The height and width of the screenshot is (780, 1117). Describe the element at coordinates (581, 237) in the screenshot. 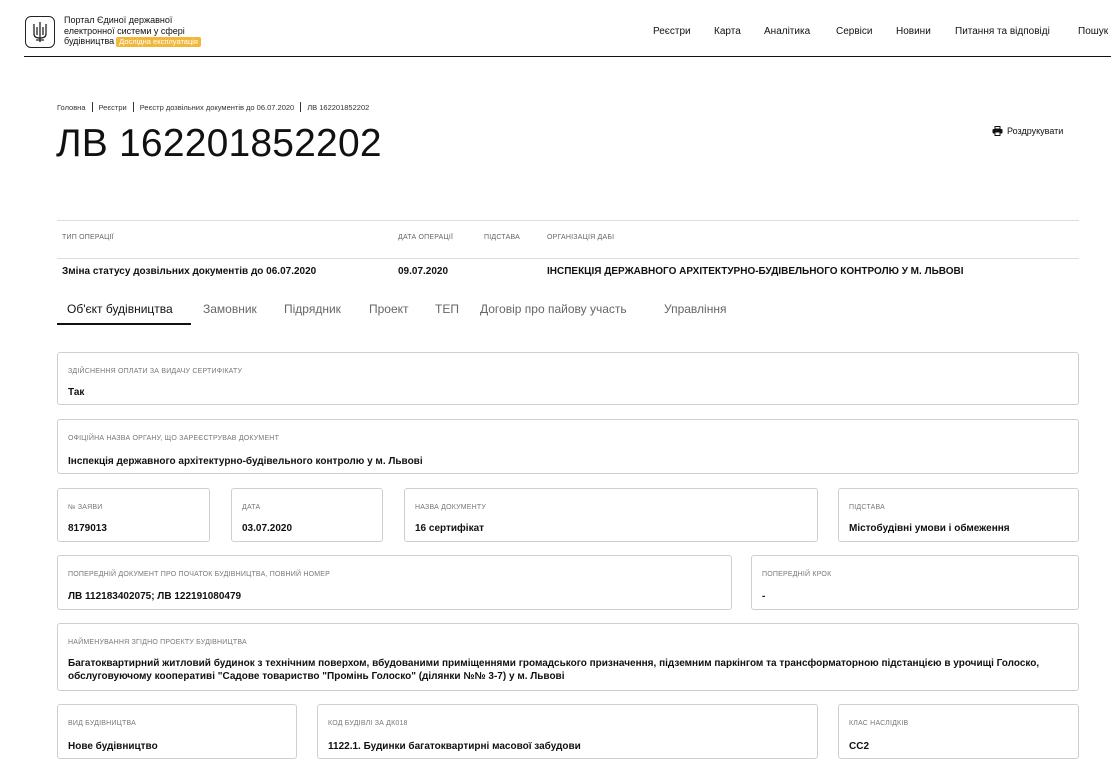

I see `operation-org-header: Організація ДАБІ` at that location.